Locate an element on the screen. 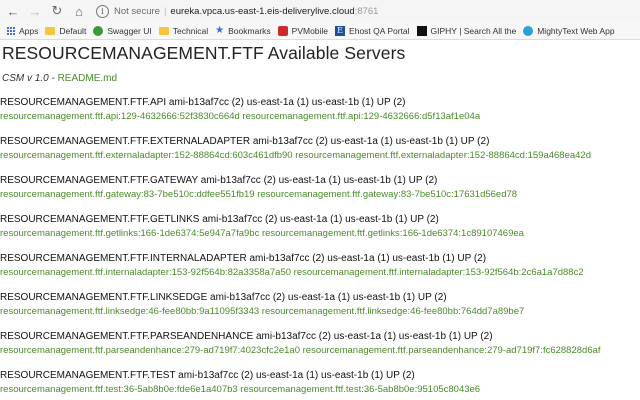 This screenshot has width=640, height=400. swagger-icon is located at coordinates (98, 30).